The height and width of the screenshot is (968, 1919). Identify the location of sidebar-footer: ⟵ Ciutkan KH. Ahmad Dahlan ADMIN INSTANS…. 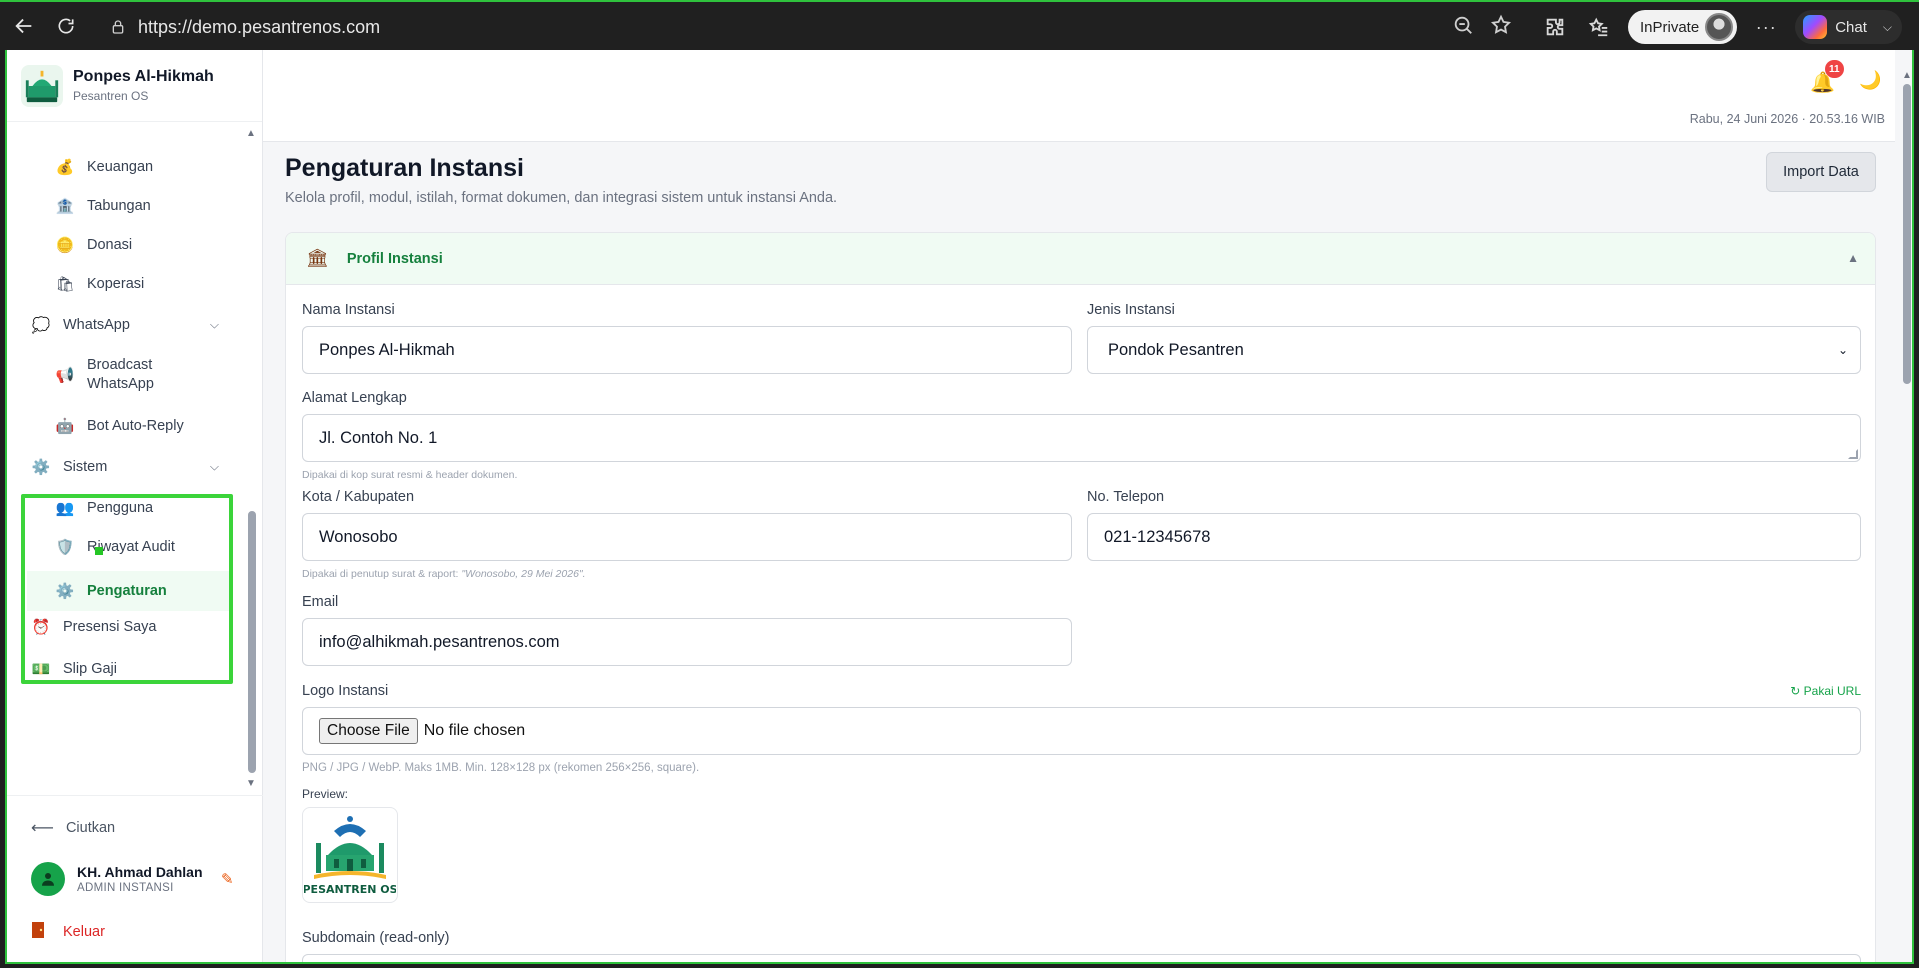
(135, 867).